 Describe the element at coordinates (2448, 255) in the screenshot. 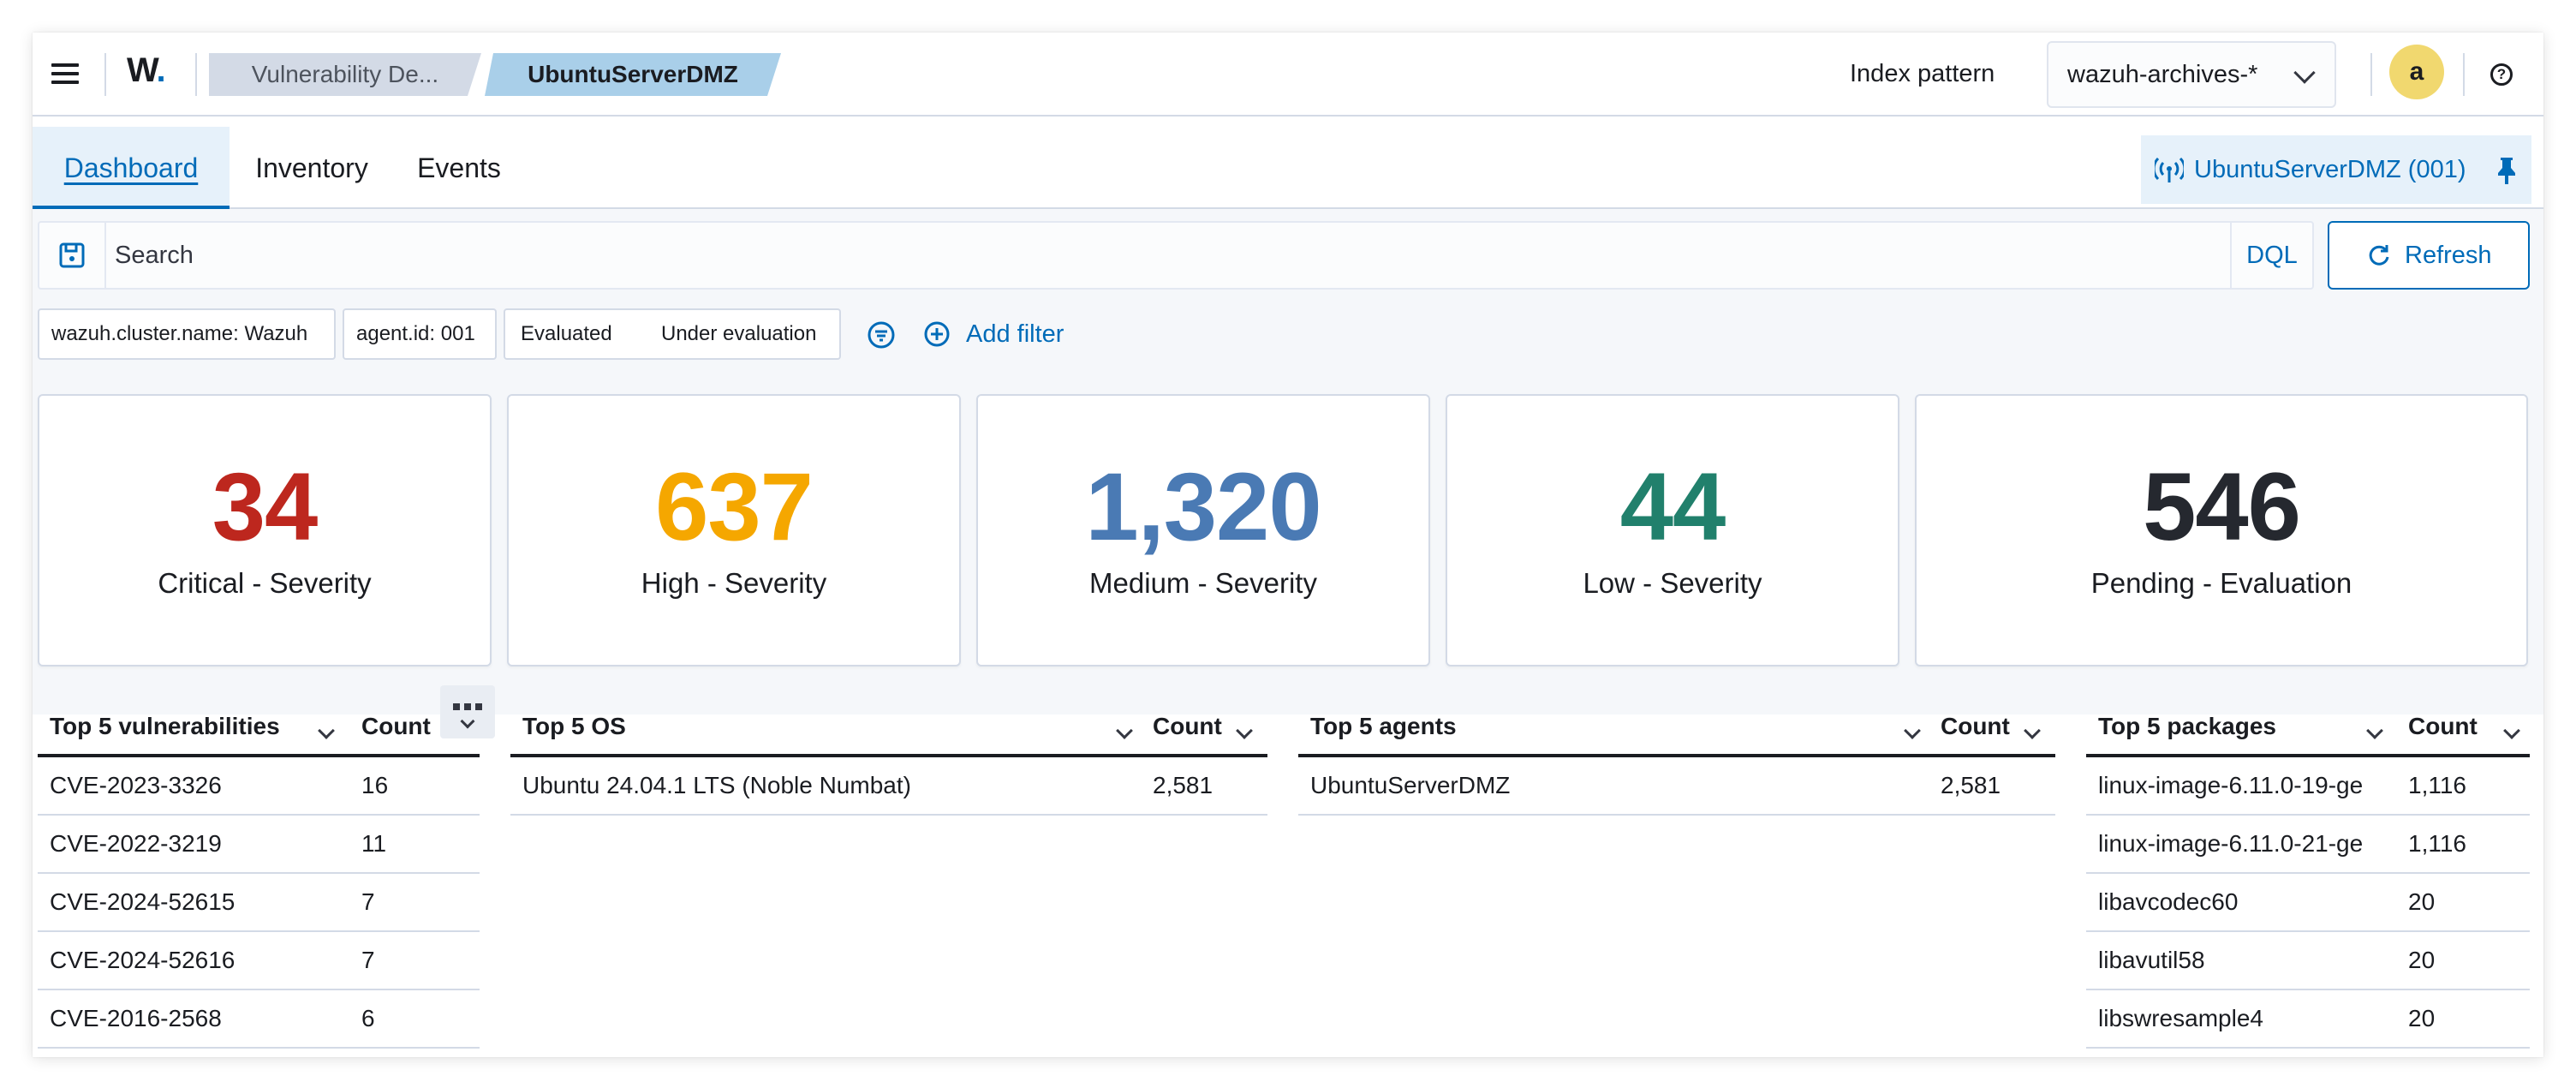

I see `refresh-label: Refresh` at that location.